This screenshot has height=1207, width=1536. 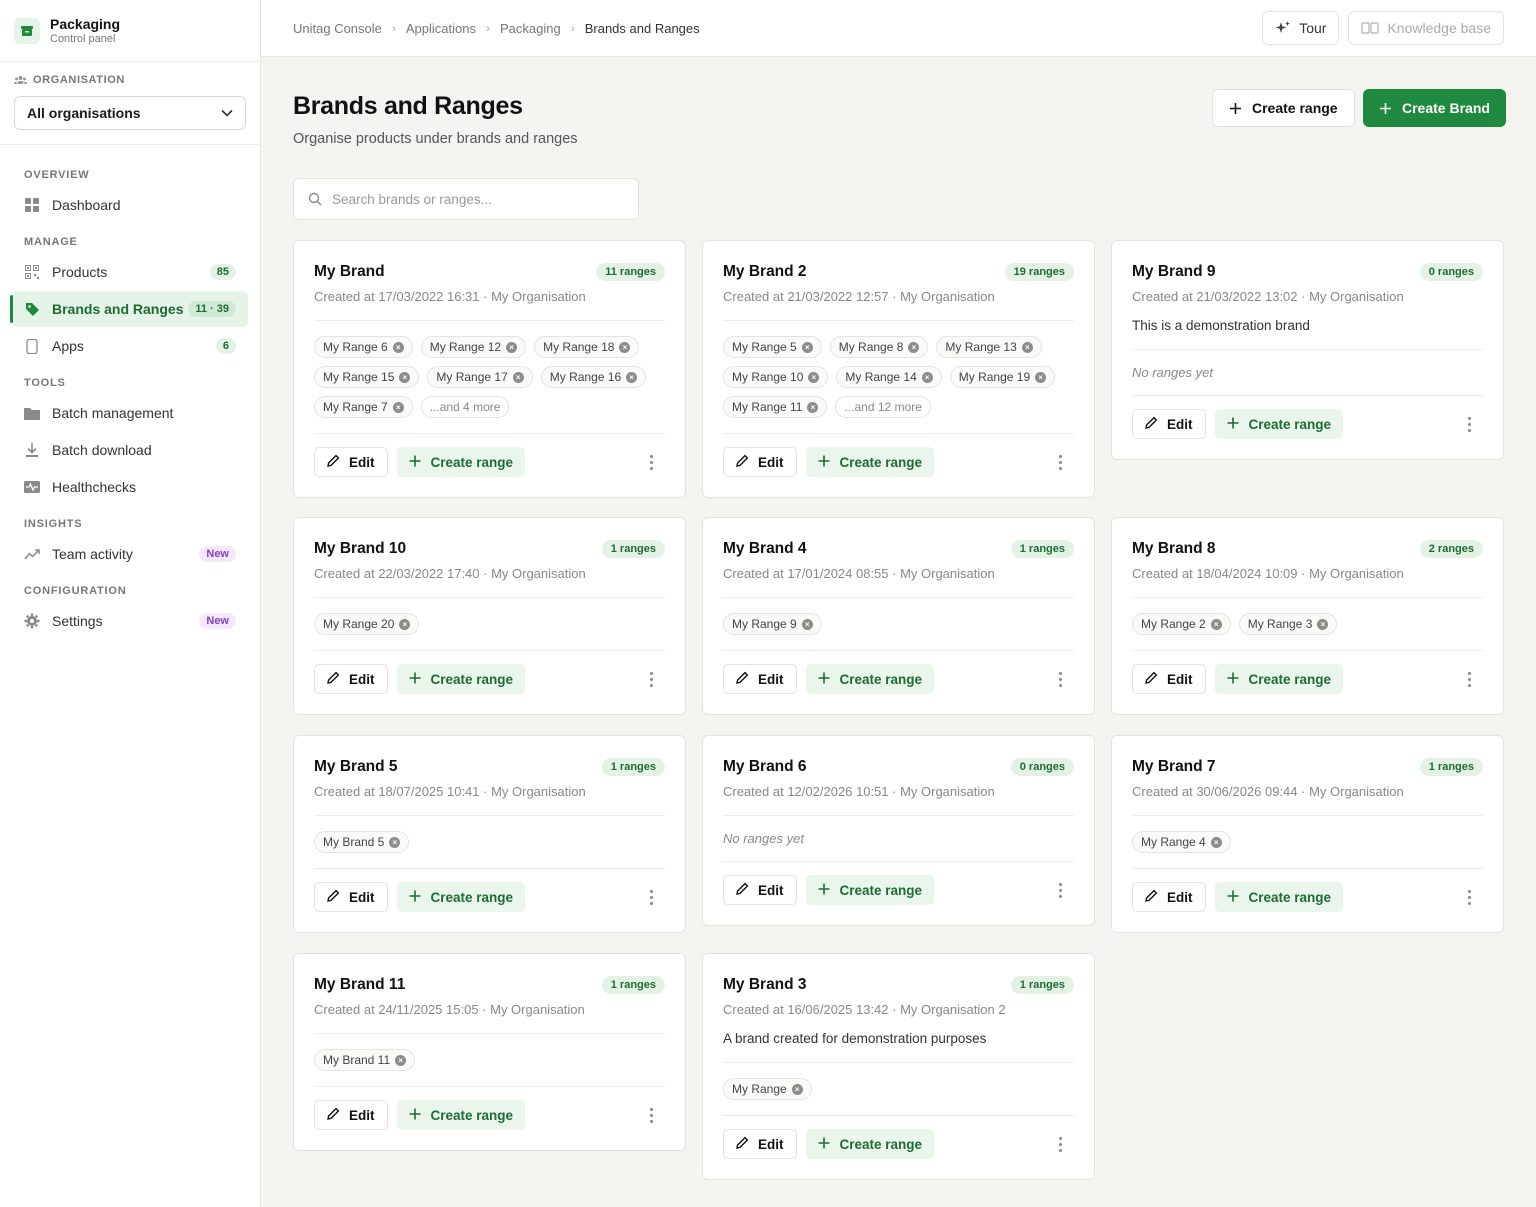 What do you see at coordinates (593, 377) in the screenshot?
I see `range-tag: My Range 16 ×` at bounding box center [593, 377].